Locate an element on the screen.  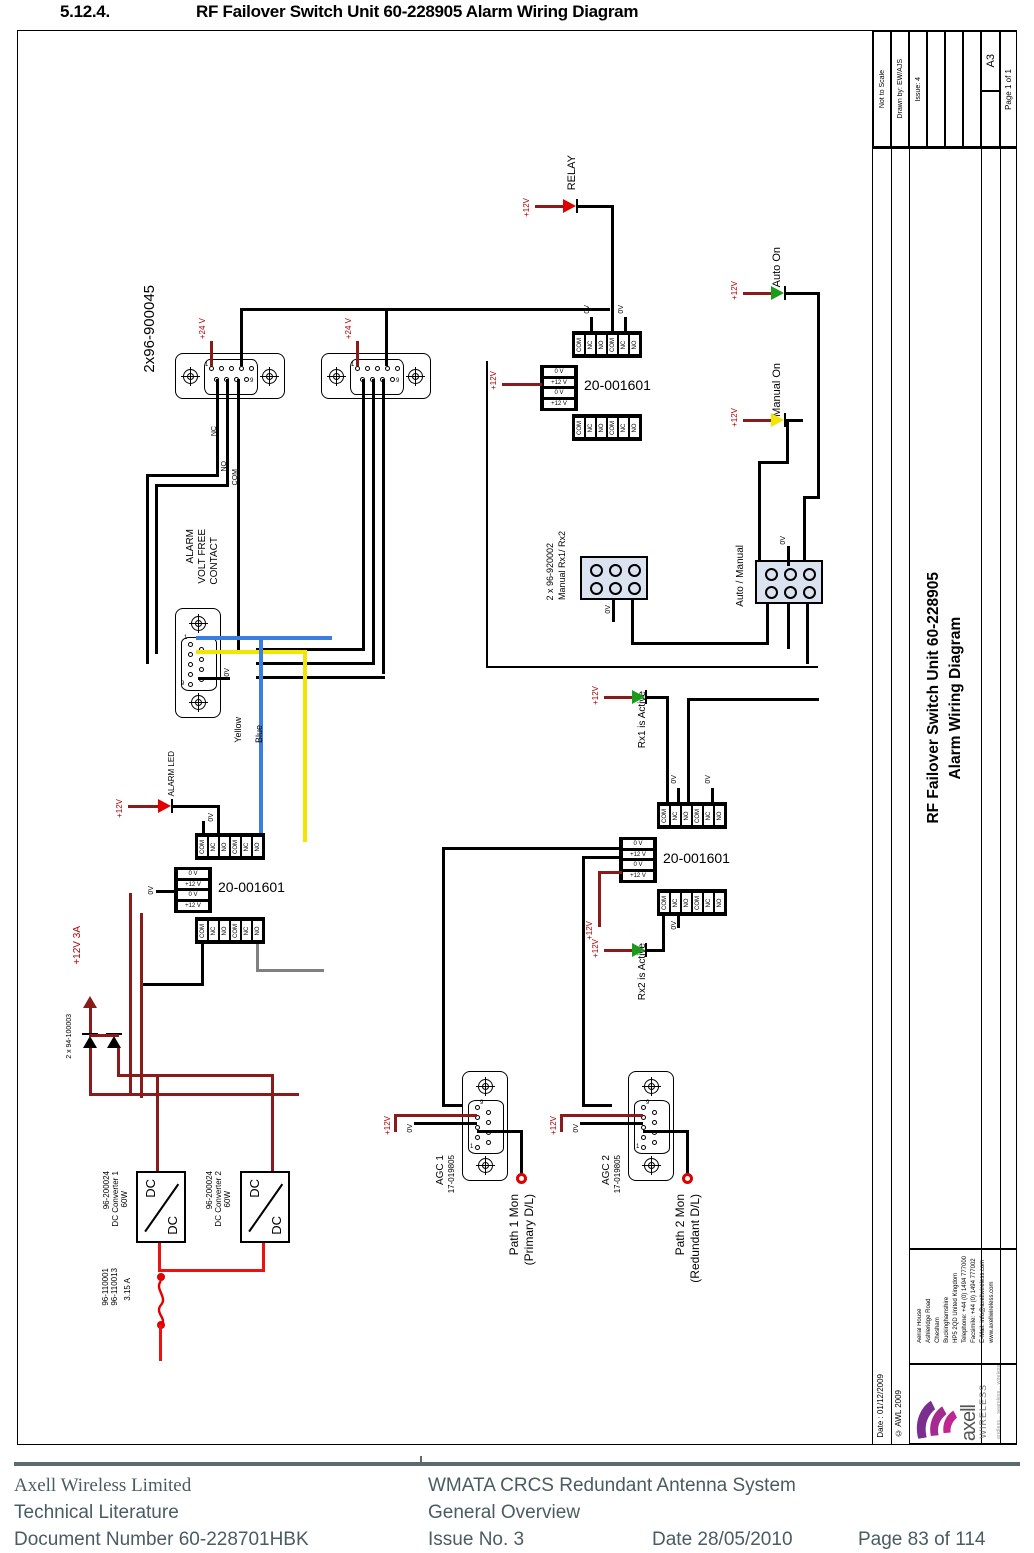
wire-agc1-tp-v is located at coordinates (521, 1152).